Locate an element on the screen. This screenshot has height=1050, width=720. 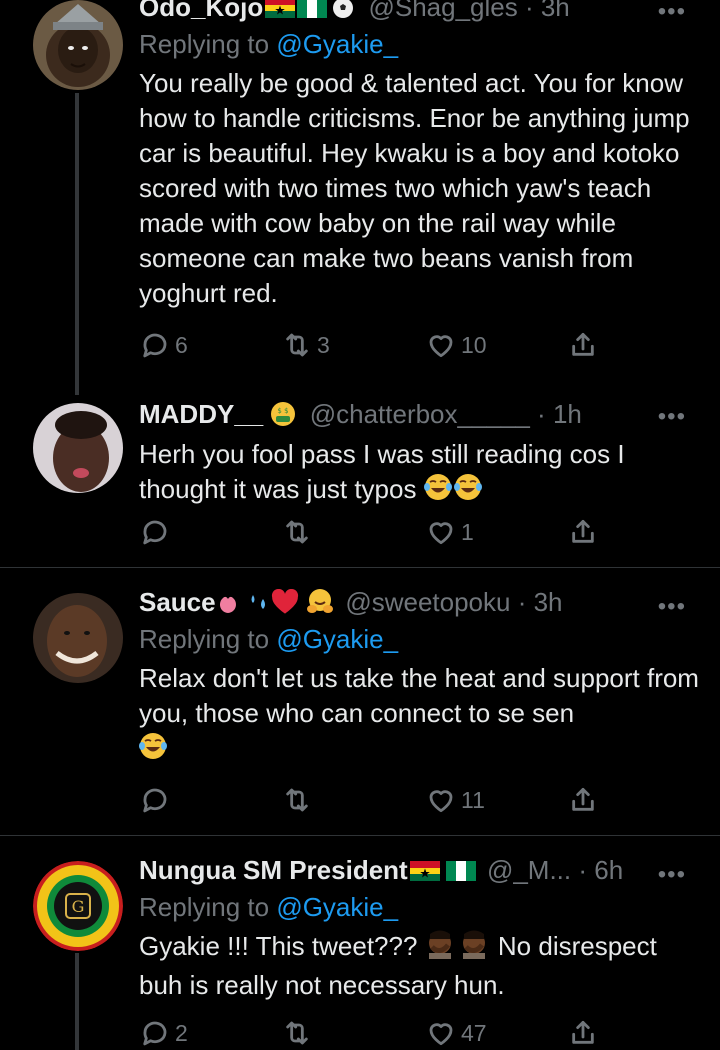
like-button: 10 is located at coordinates (456, 345).